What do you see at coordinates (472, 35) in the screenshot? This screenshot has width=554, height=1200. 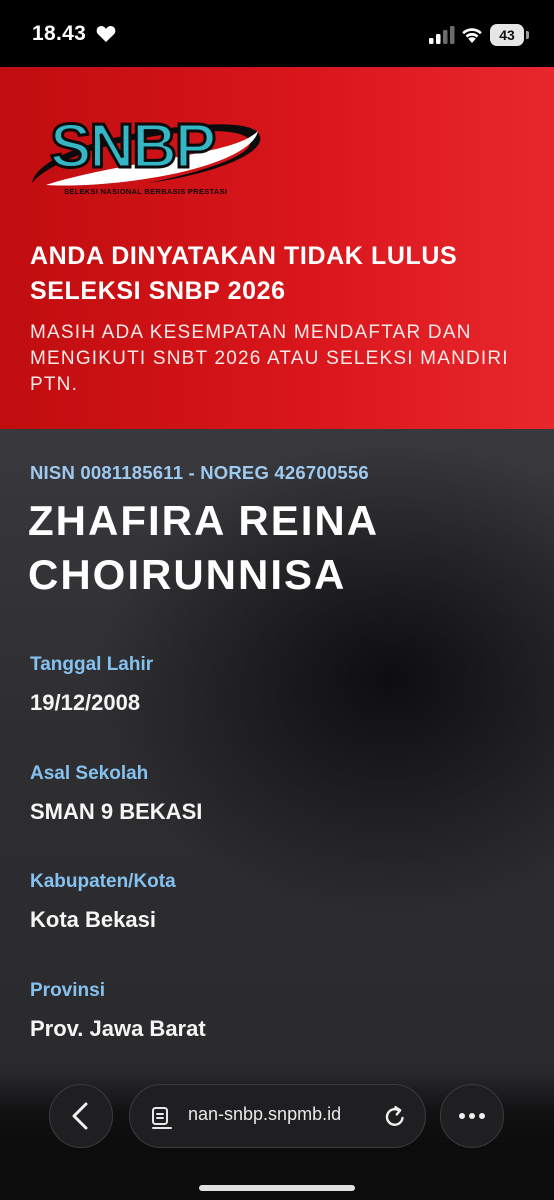 I see `wifi-icon` at bounding box center [472, 35].